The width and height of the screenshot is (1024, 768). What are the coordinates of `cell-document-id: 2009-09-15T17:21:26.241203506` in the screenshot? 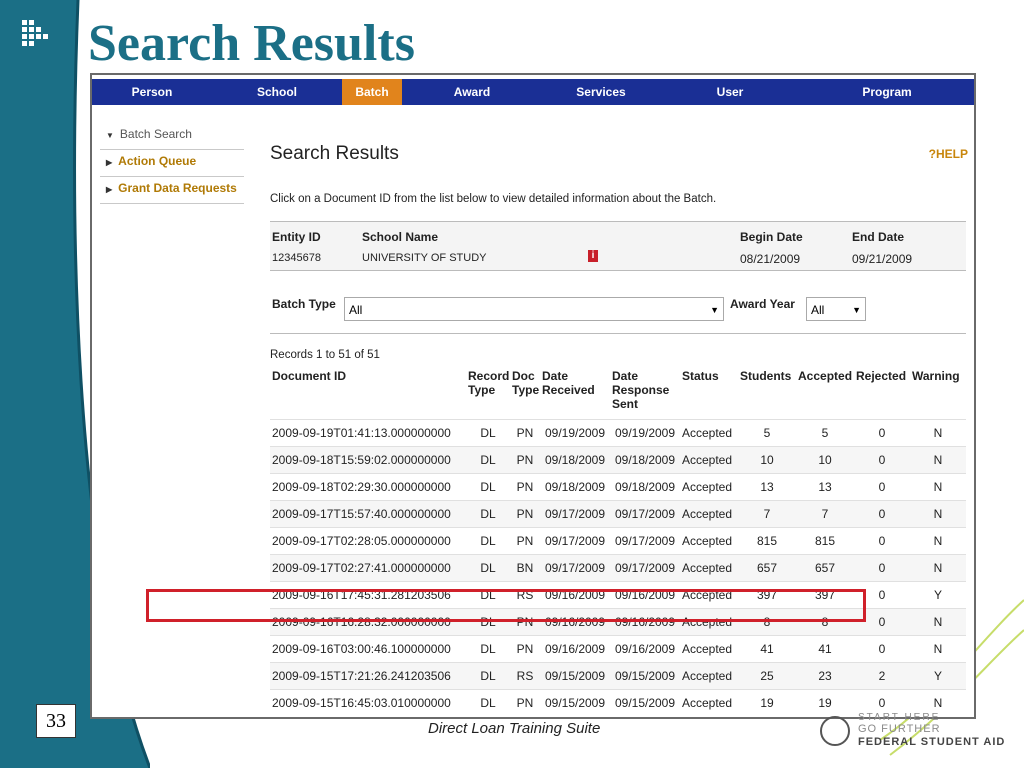 It's located at (368, 676).